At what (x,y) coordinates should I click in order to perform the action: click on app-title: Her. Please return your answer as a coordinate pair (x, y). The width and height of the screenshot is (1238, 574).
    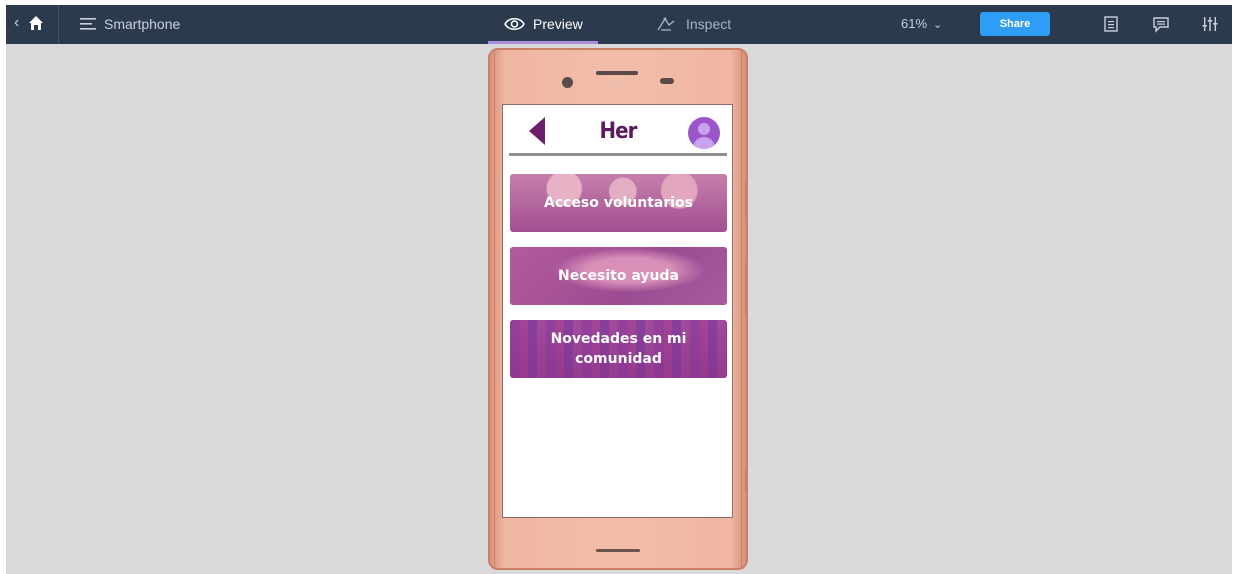
    Looking at the image, I should click on (618, 131).